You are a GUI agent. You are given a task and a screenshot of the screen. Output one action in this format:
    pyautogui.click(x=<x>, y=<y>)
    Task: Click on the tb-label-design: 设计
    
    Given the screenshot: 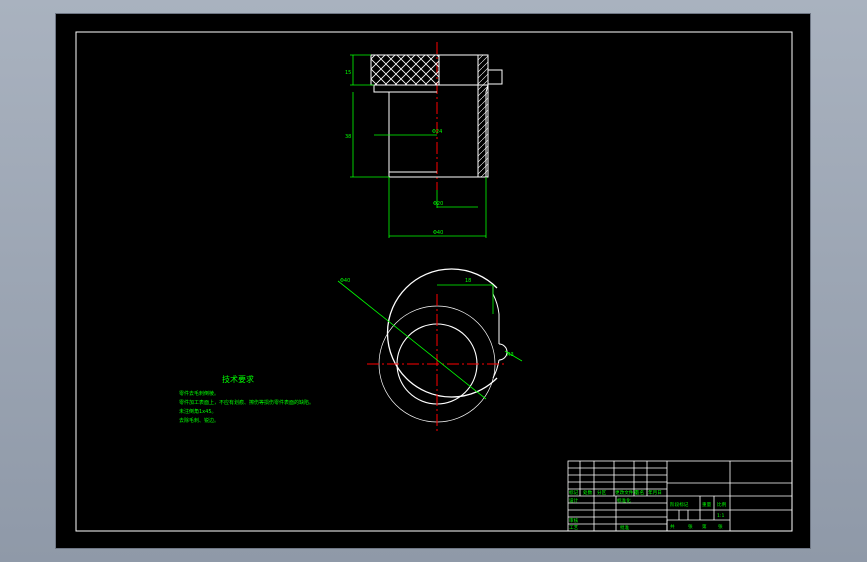 What is the action you would take?
    pyautogui.click(x=574, y=500)
    